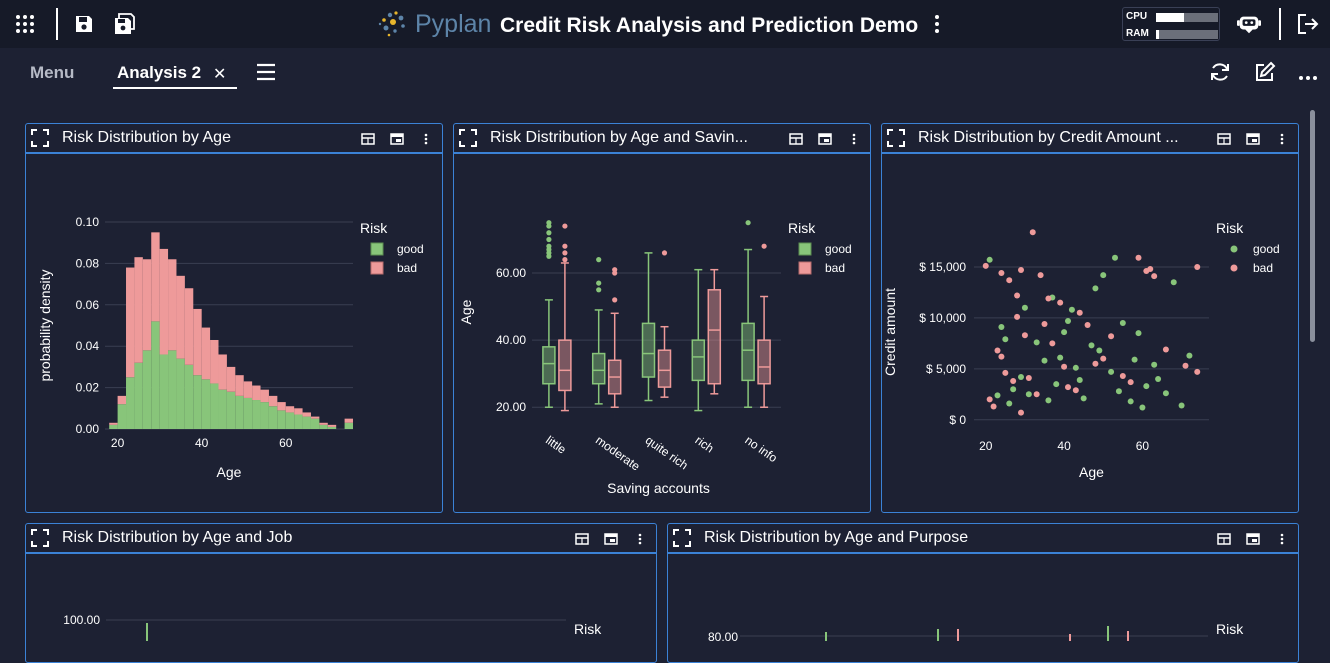 Image resolution: width=1330 pixels, height=663 pixels. I want to click on y-axis-label: Credit amount, so click(890, 332).